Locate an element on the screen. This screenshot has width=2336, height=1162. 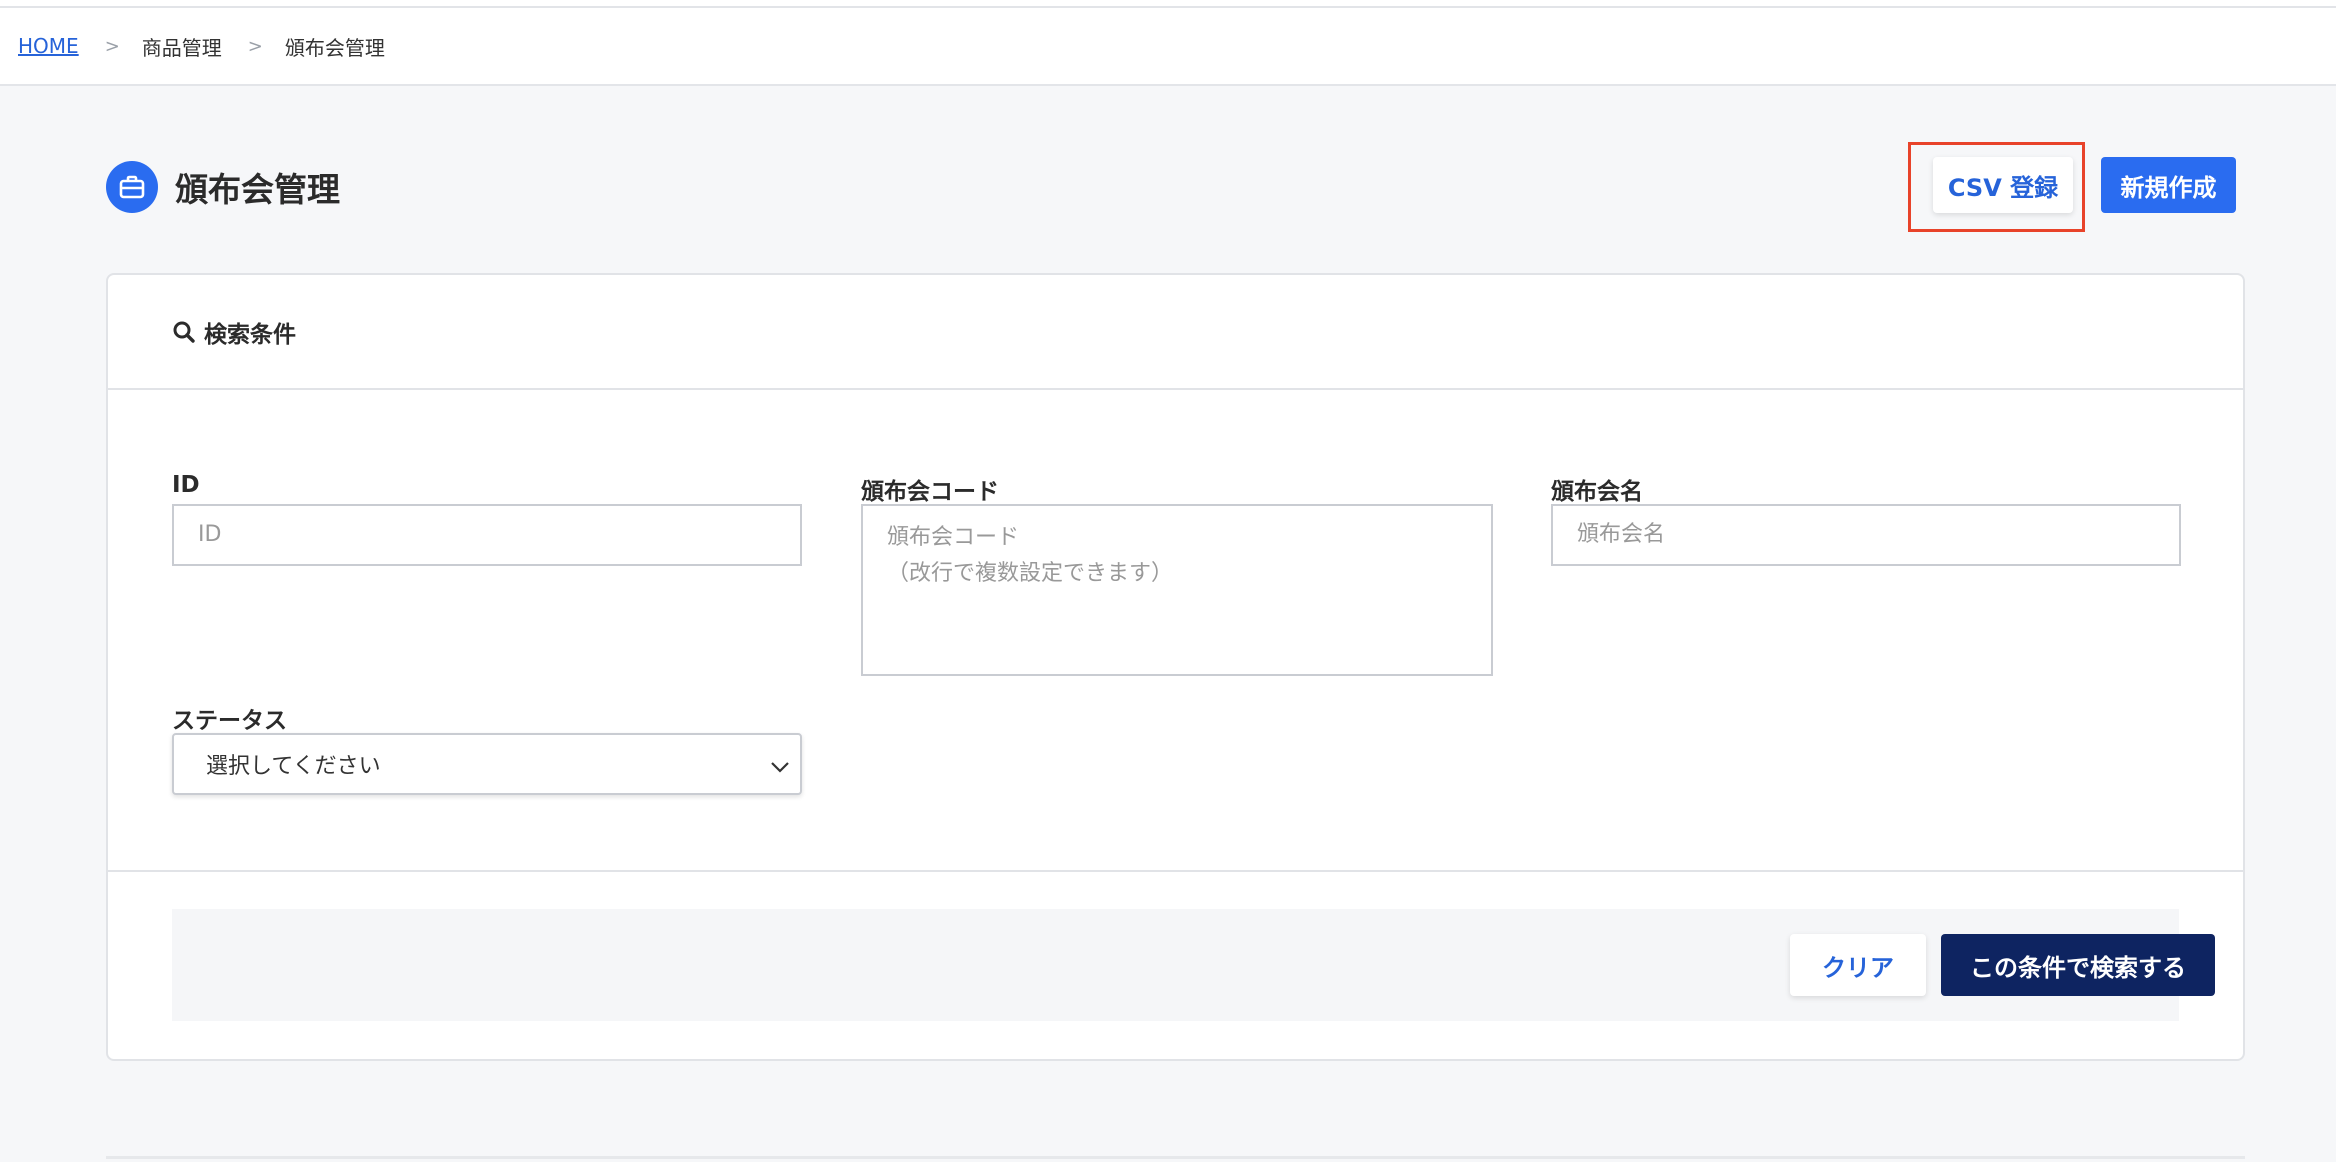
search-panel-header: 検索条件 is located at coordinates (1175, 332).